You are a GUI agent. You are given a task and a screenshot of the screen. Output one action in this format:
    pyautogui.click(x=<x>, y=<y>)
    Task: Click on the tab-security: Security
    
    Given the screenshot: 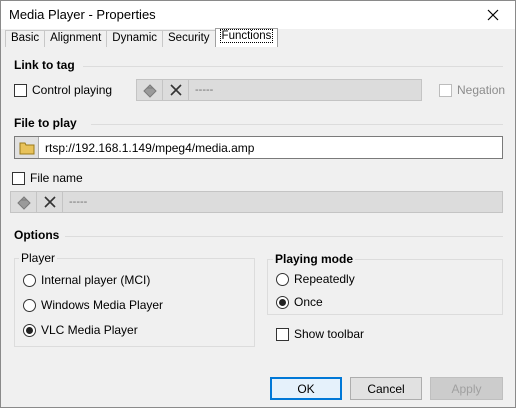 What is the action you would take?
    pyautogui.click(x=189, y=38)
    